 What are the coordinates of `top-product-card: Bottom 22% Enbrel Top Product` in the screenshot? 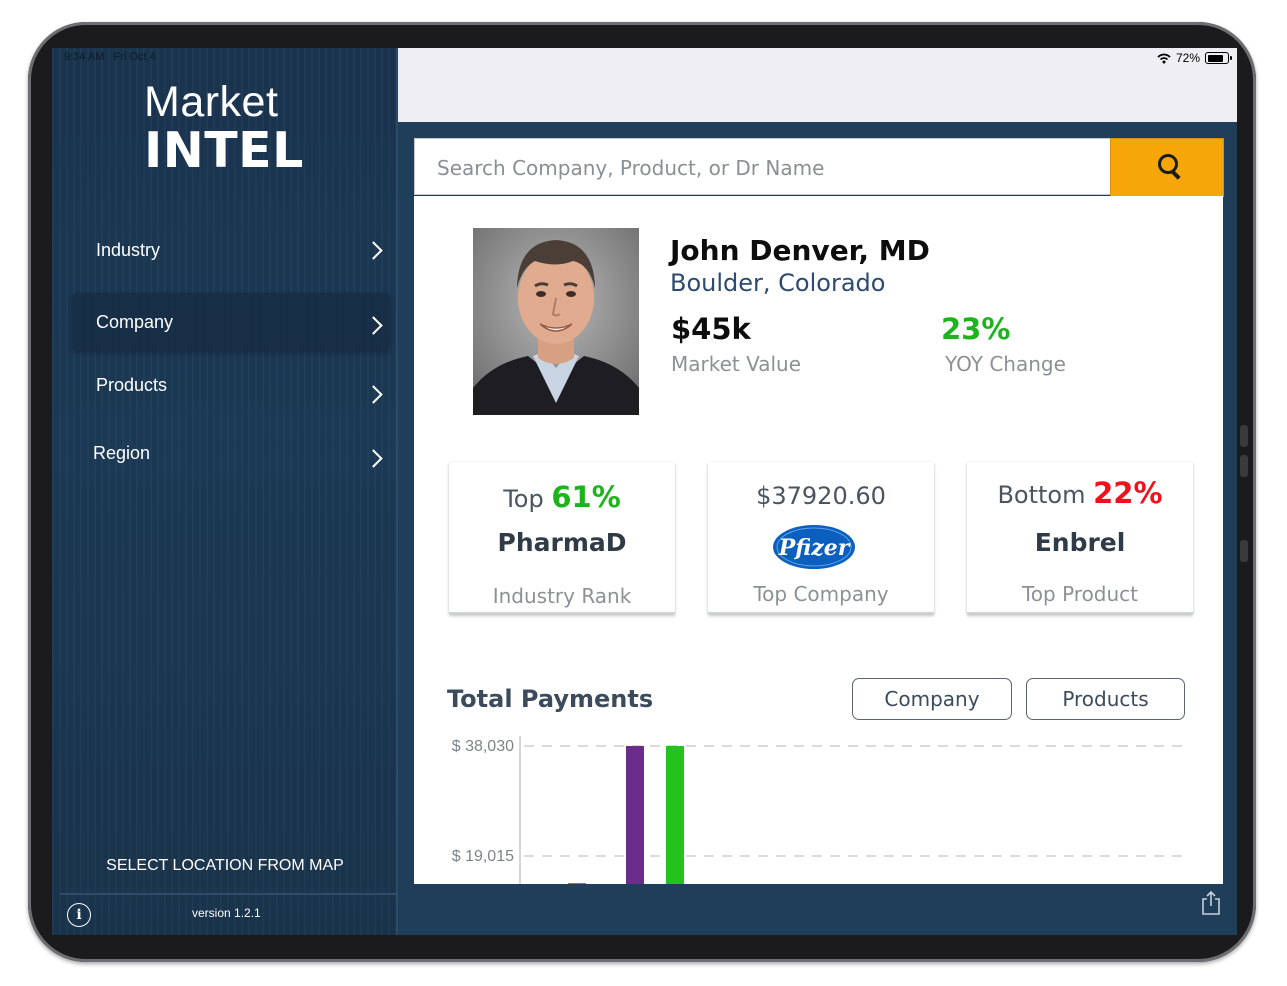 It's located at (1080, 538).